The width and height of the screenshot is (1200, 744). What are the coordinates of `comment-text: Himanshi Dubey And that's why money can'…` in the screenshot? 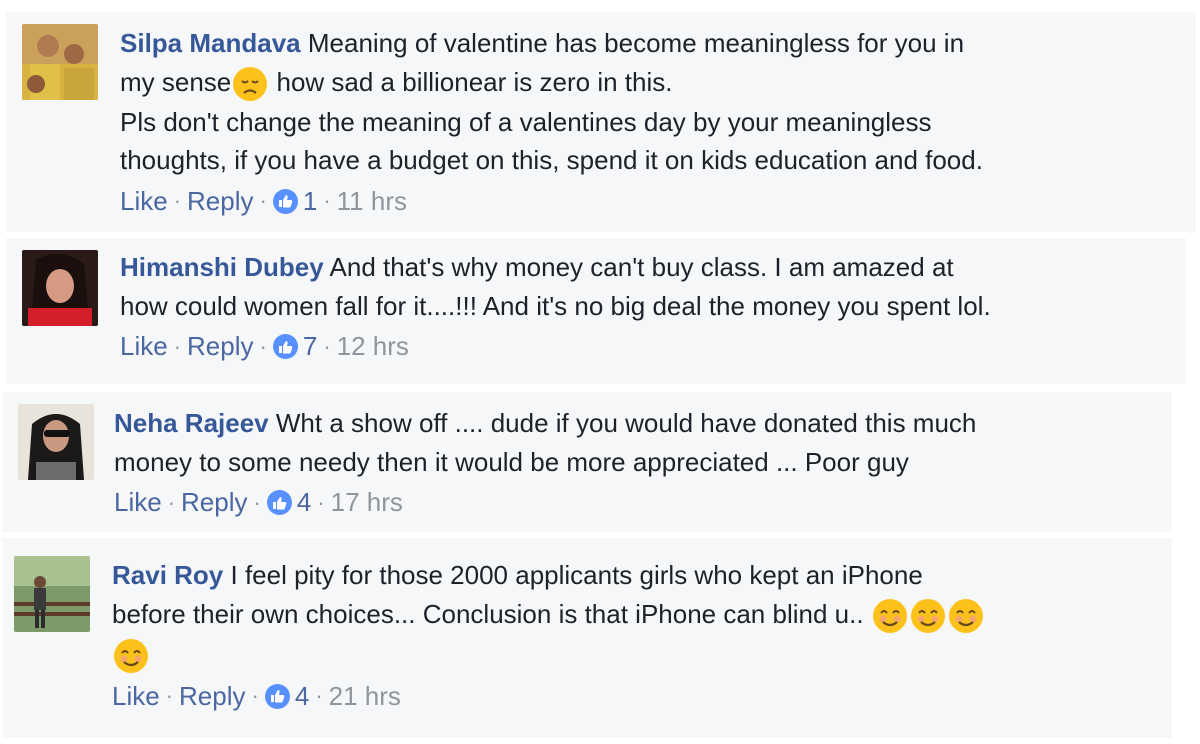 It's located at (650, 286).